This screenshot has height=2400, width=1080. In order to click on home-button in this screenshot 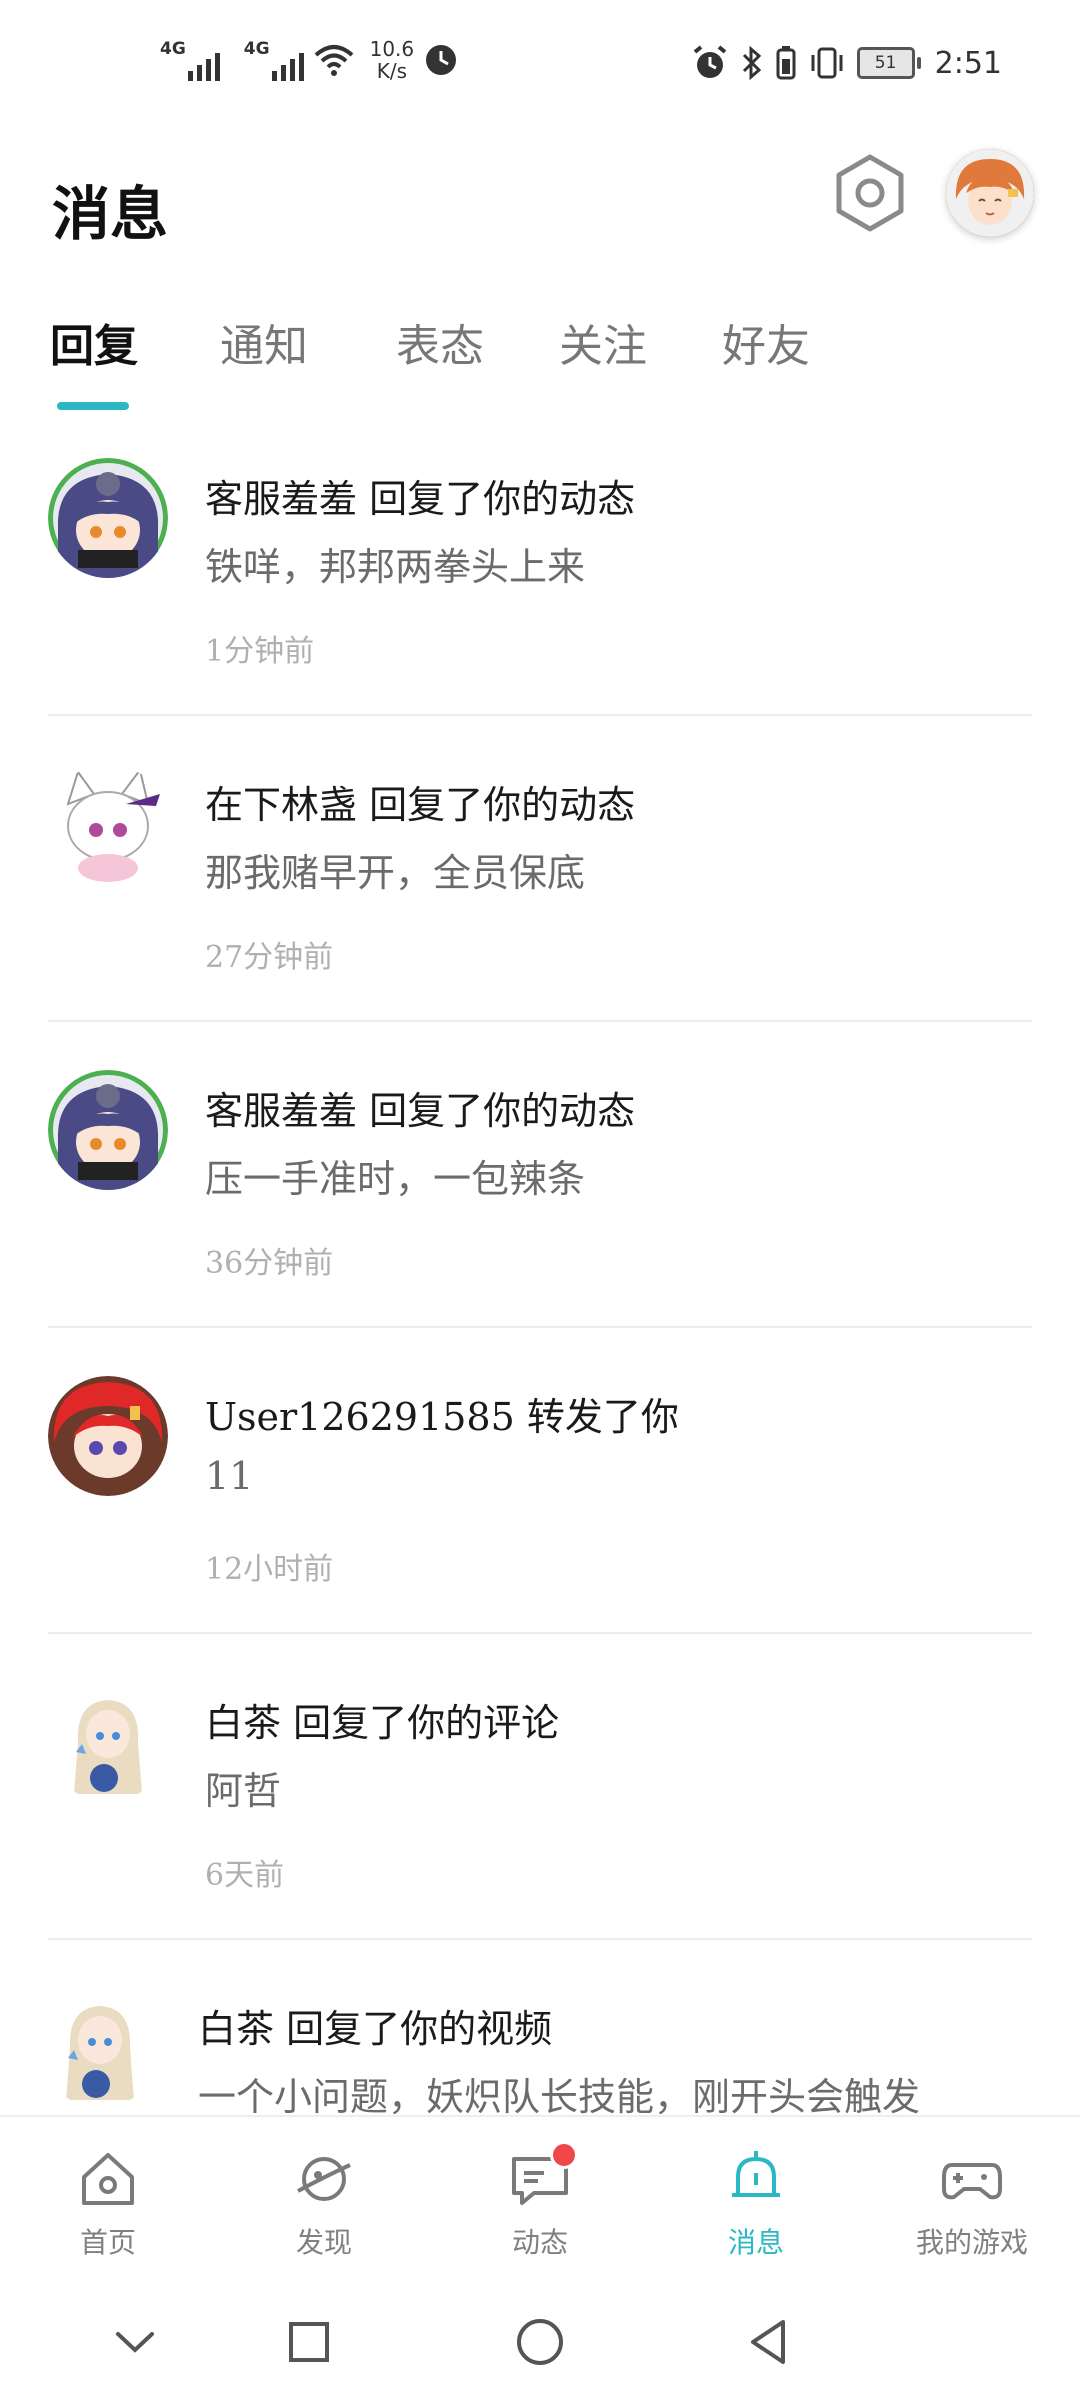, I will do `click(540, 2342)`.